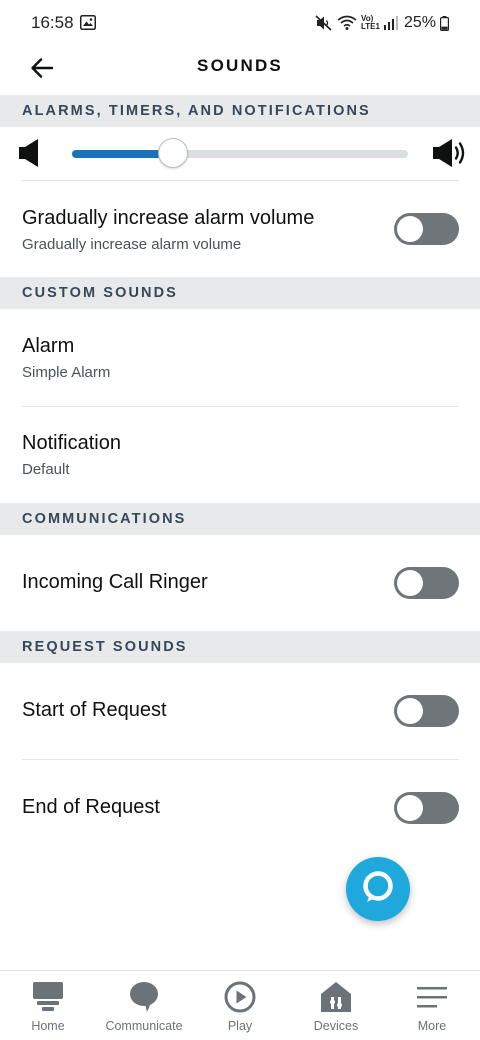 This screenshot has height=1040, width=480. Describe the element at coordinates (71, 443) in the screenshot. I see `notification-title: Notification` at that location.